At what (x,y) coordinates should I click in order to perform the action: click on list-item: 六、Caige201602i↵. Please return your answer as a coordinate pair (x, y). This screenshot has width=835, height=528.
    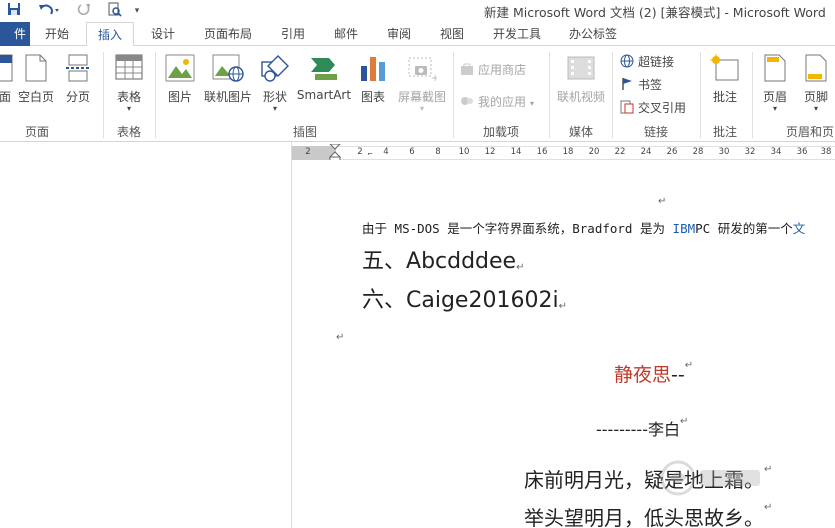
    Looking at the image, I should click on (464, 298).